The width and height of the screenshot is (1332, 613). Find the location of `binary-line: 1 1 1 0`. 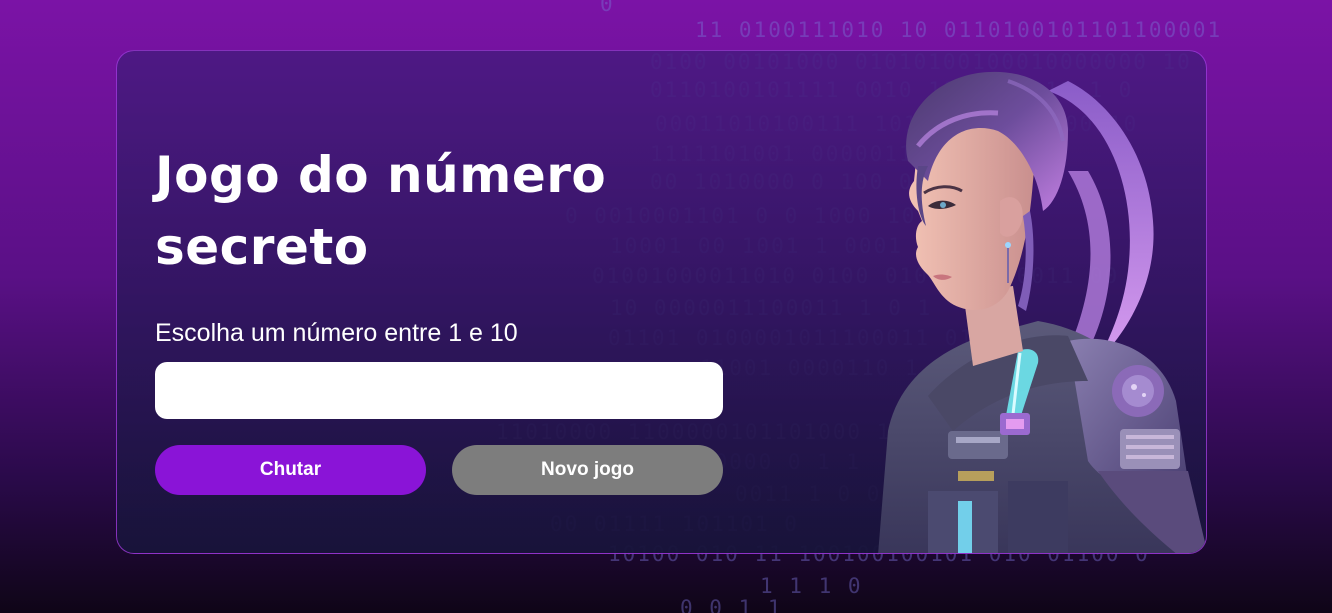

binary-line: 1 1 1 0 is located at coordinates (811, 586).